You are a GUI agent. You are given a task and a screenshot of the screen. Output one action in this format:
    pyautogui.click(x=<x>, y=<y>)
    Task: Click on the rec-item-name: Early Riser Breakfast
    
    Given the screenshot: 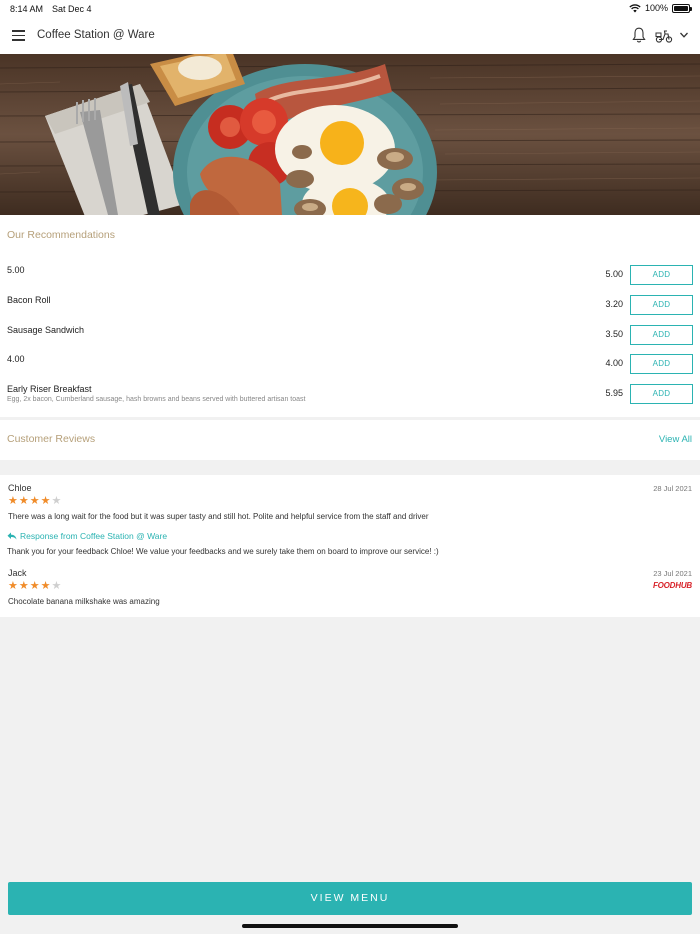 What is the action you would take?
    pyautogui.click(x=49, y=389)
    